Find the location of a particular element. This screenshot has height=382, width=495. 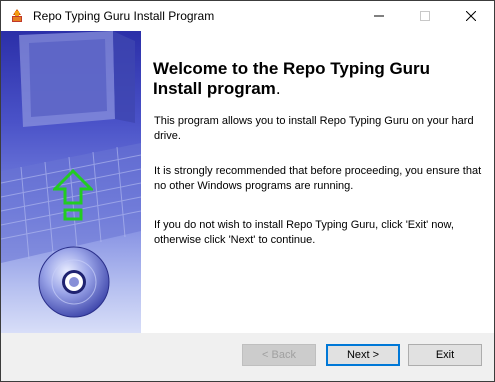

button-bar: < Back Next > Exit is located at coordinates (247, 357).